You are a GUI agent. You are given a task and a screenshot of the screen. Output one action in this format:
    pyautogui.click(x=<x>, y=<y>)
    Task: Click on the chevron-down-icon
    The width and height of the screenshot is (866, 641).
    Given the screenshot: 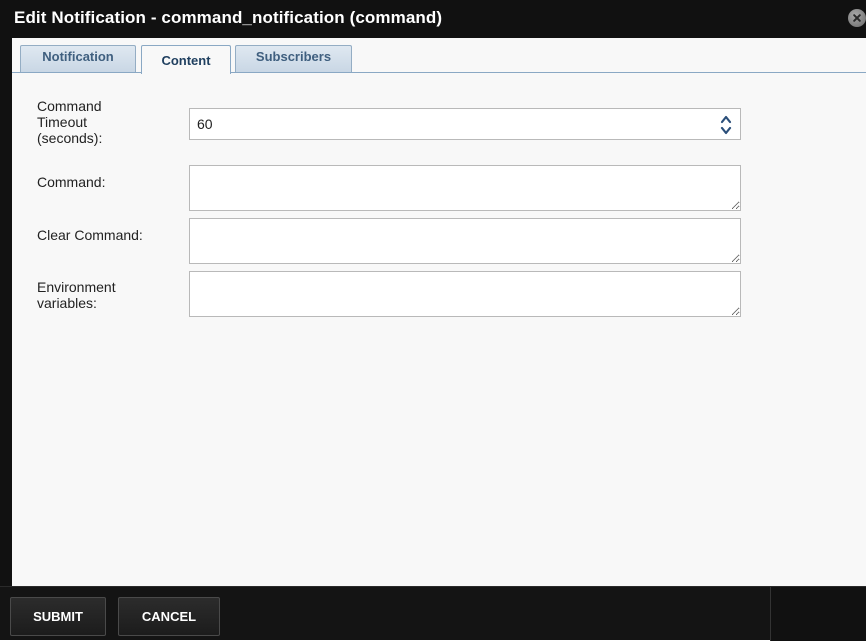 What is the action you would take?
    pyautogui.click(x=726, y=130)
    